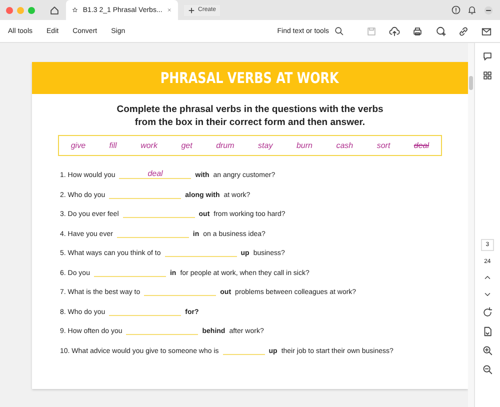 The width and height of the screenshot is (500, 407). I want to click on word-choice: work, so click(149, 145).